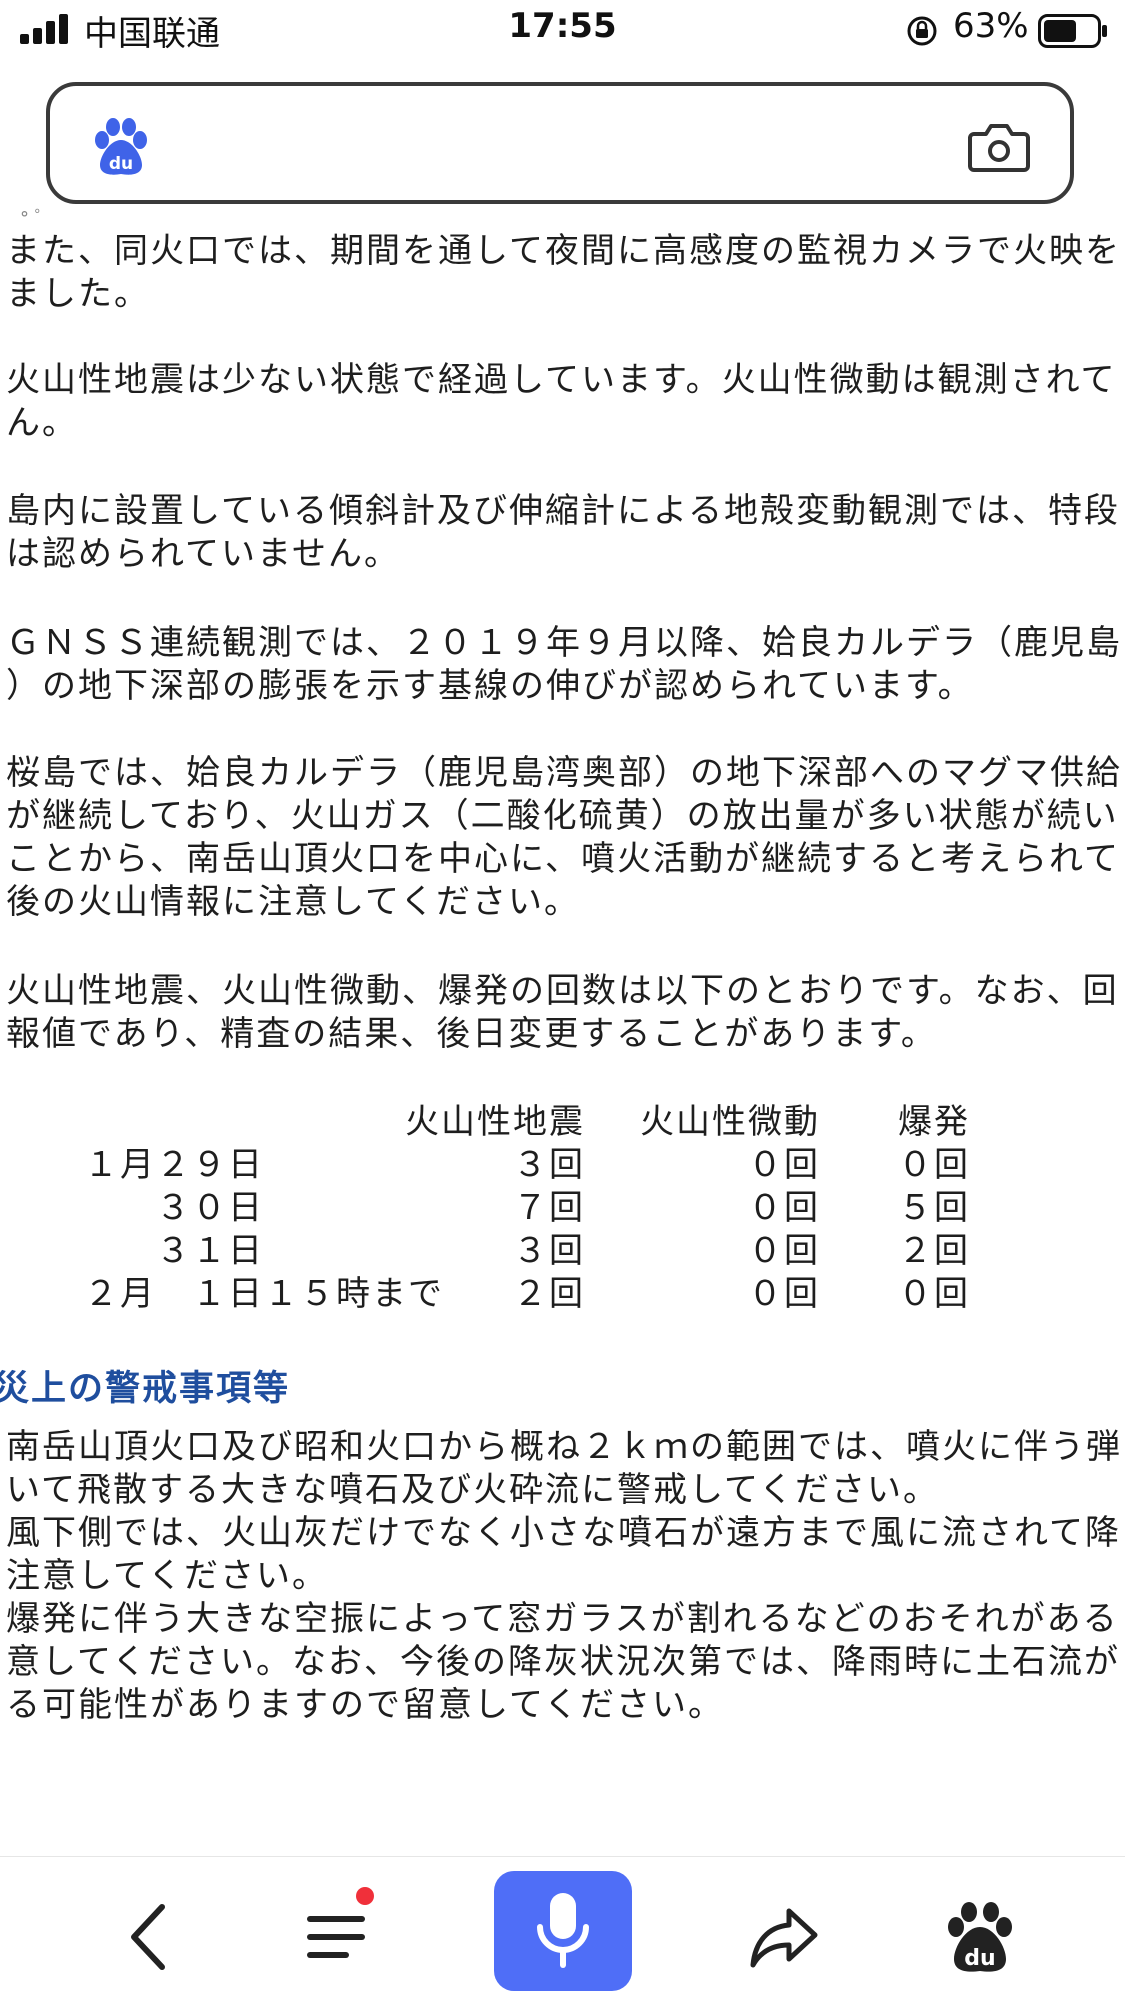  What do you see at coordinates (336, 1937) in the screenshot?
I see `menu-icon` at bounding box center [336, 1937].